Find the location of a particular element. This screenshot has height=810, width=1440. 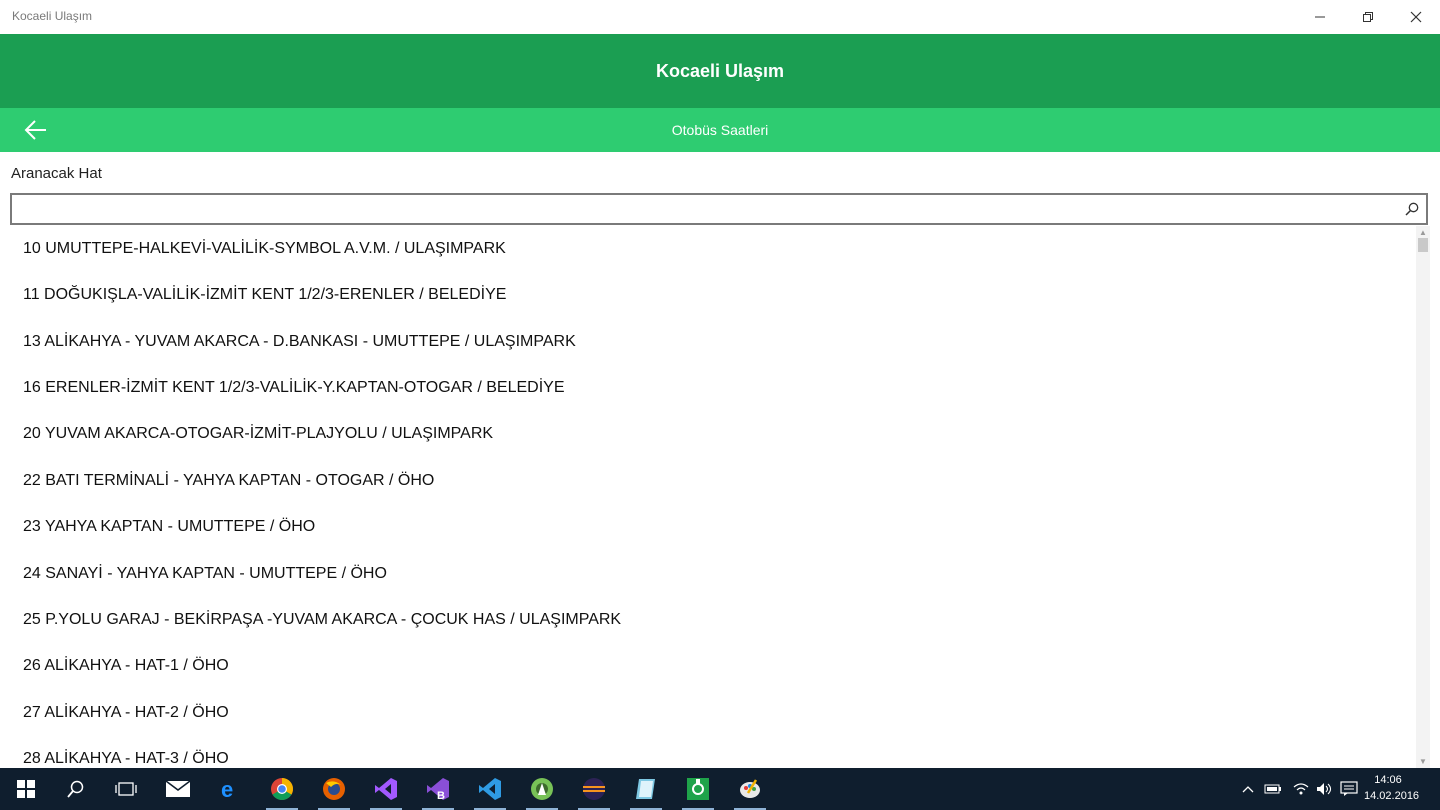

windows-start-icon is located at coordinates (26, 789).